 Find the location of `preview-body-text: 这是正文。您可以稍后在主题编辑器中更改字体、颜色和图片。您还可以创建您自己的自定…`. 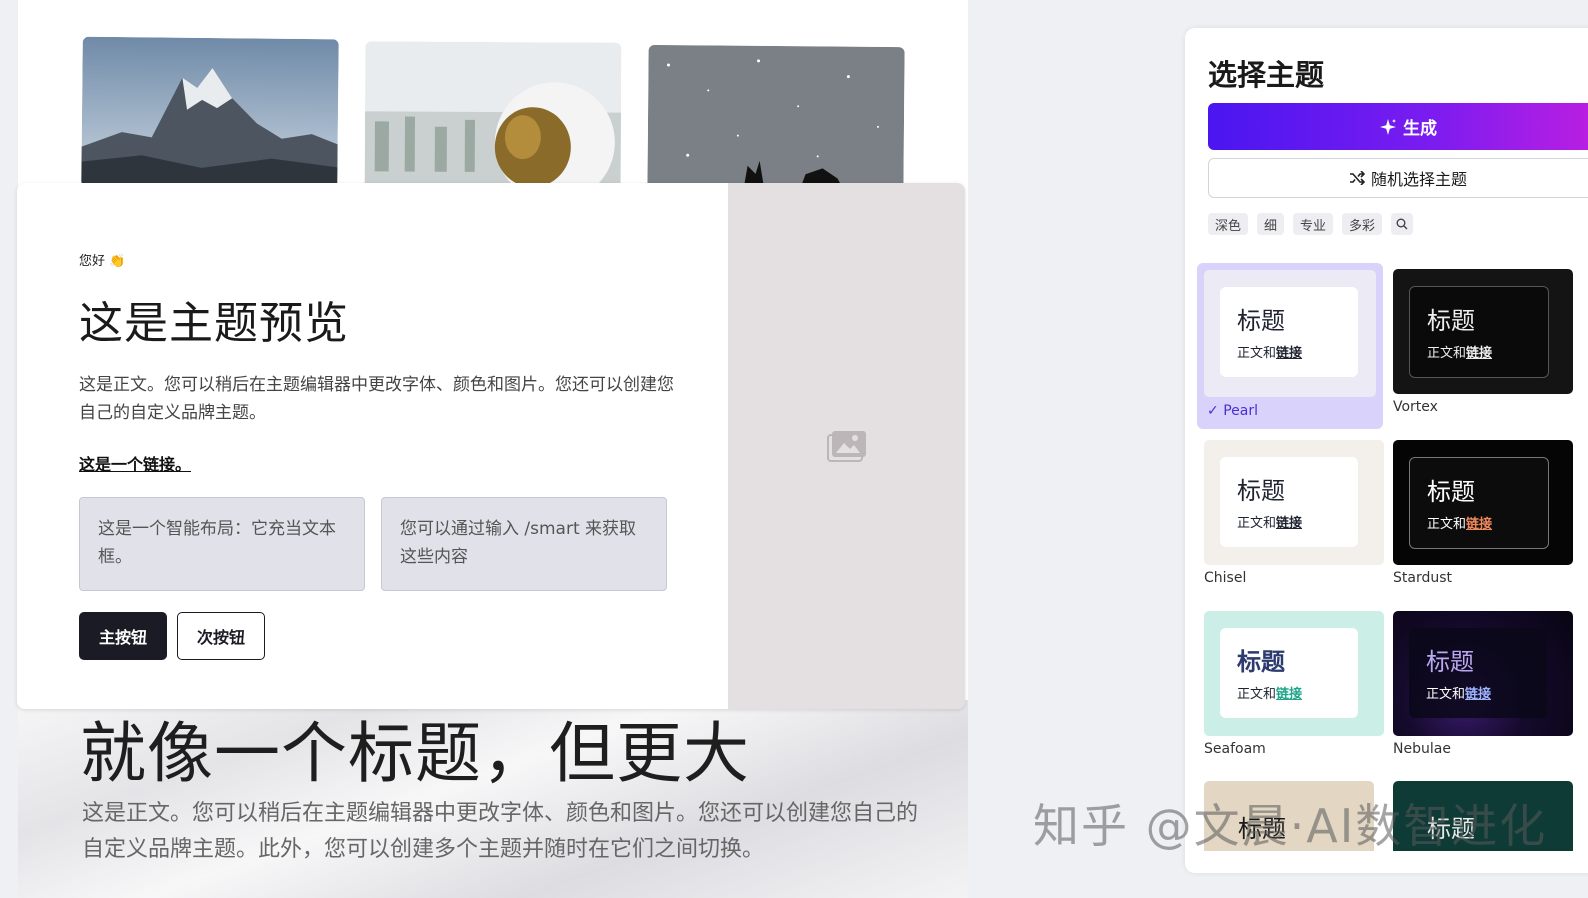

preview-body-text: 这是正文。您可以稍后在主题编辑器中更改字体、颜色和图片。您还可以创建您自己的自定… is located at coordinates (376, 399).